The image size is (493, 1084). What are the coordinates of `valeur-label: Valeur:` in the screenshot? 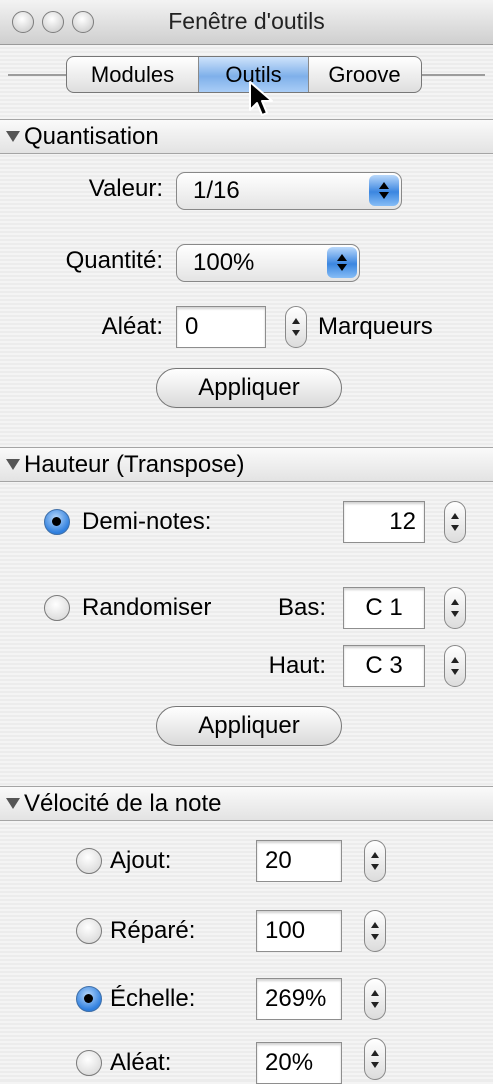 It's located at (125, 188).